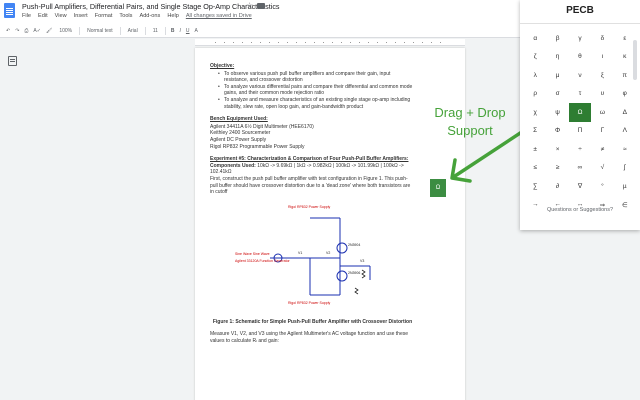  Describe the element at coordinates (535, 149) in the screenshot. I see `symbol-button: ±` at that location.